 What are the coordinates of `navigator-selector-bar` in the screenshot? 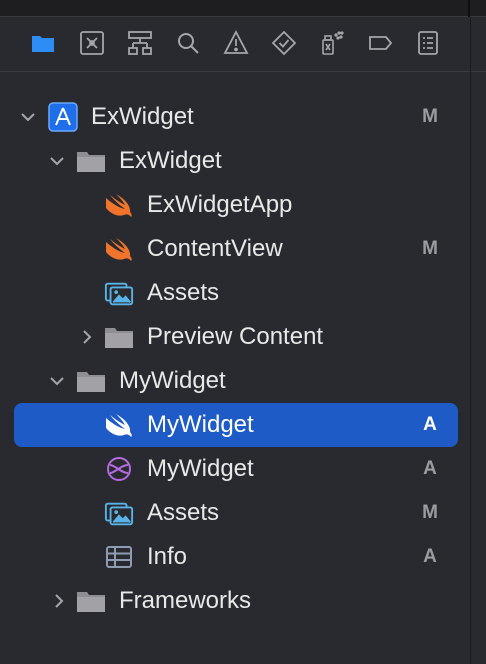 It's located at (243, 44).